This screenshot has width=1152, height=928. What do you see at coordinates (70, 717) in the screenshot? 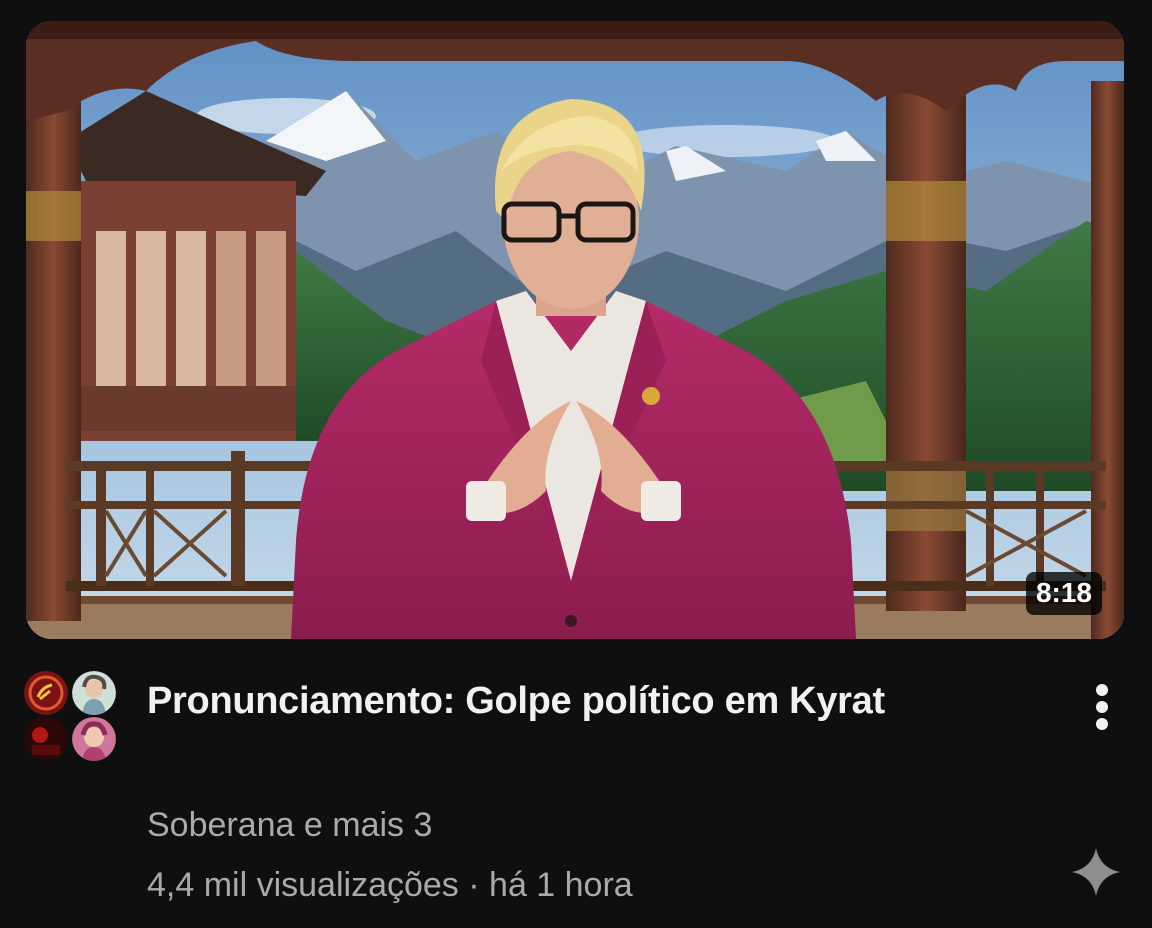
I see `channel-avatars` at bounding box center [70, 717].